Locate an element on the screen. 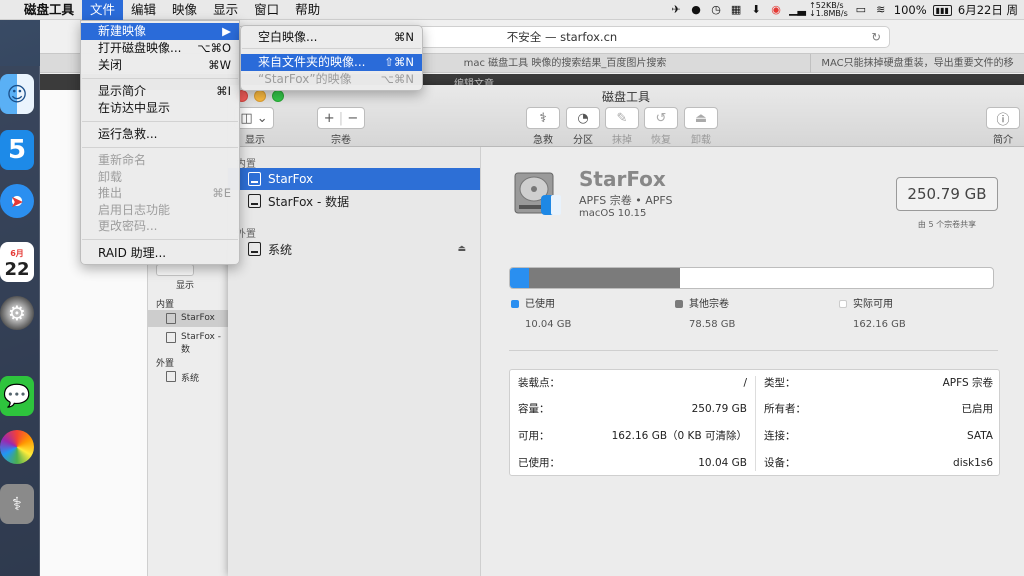 This screenshot has width=1024, height=576. first-aid-label: 急救 is located at coordinates (543, 140).